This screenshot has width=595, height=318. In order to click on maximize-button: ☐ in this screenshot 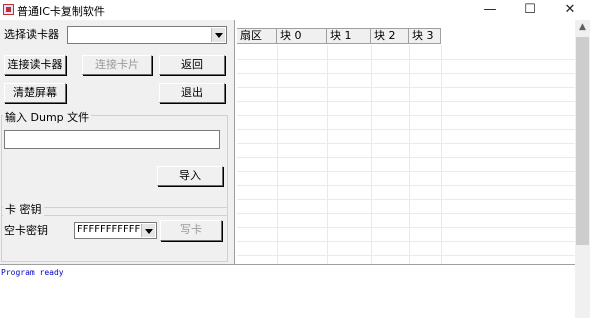, I will do `click(530, 10)`.